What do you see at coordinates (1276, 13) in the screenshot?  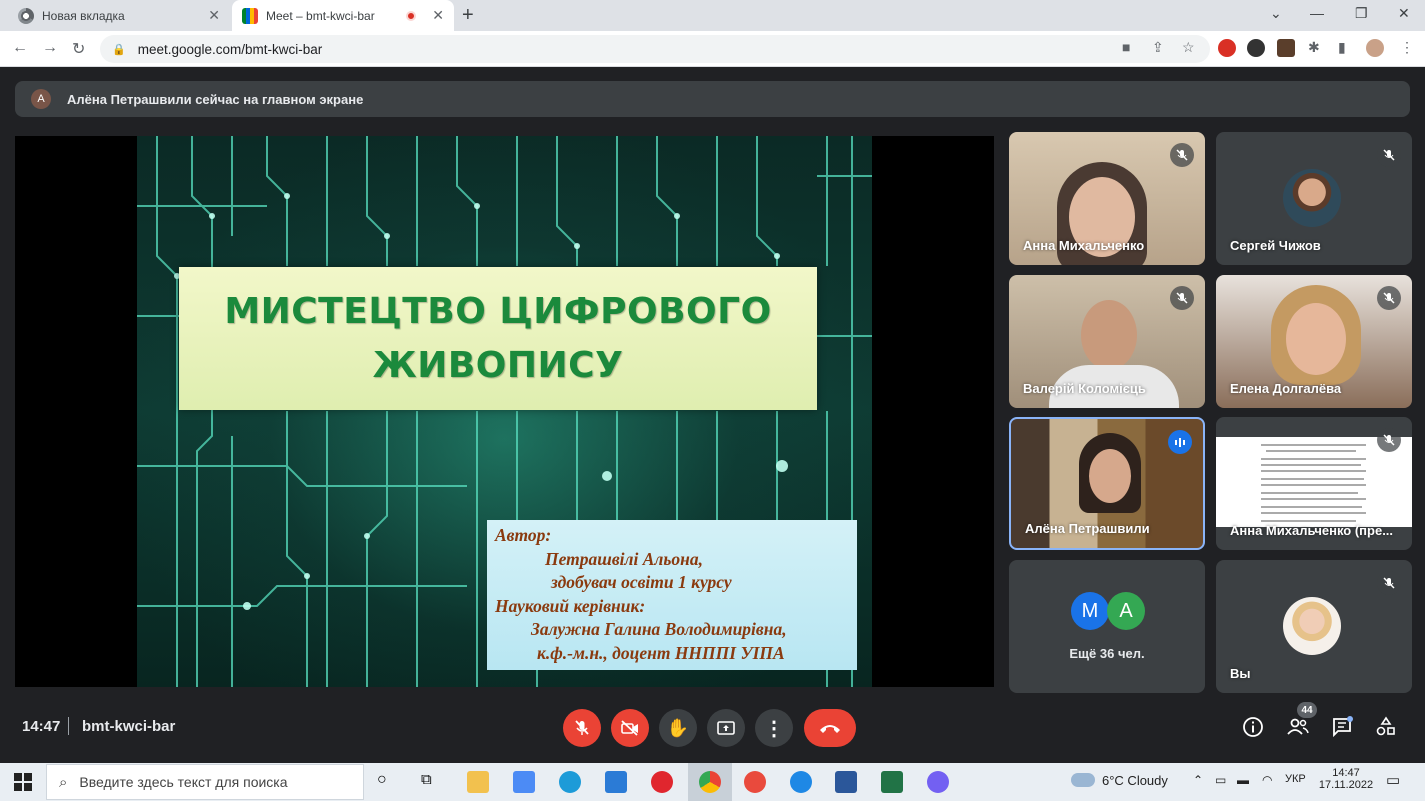 I see `tab-search-icon: ⌄` at bounding box center [1276, 13].